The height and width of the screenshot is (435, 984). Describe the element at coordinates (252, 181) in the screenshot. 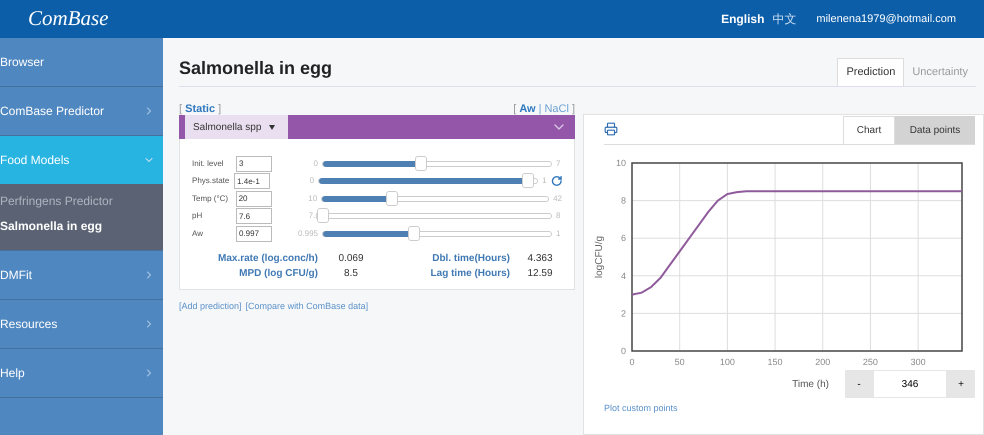

I see `parameter-input: 1.4e-1` at that location.